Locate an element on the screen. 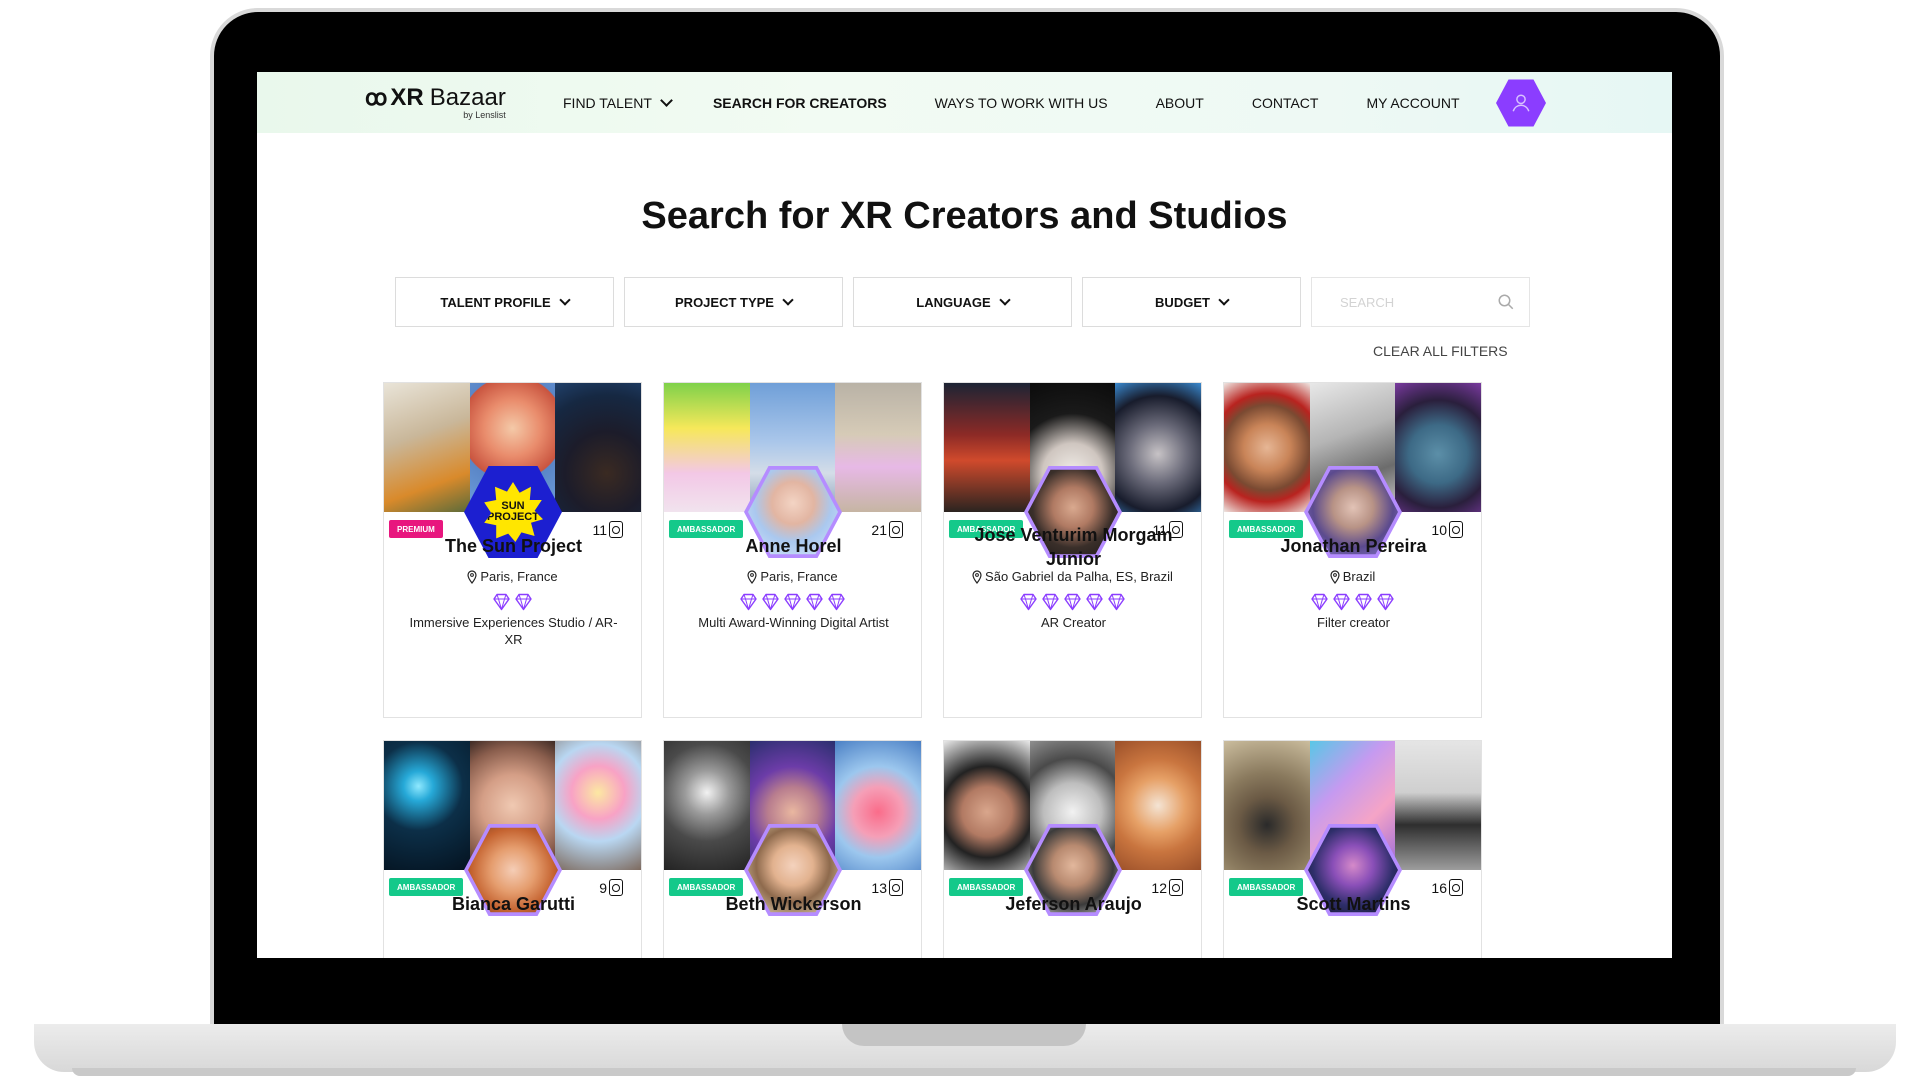 The height and width of the screenshot is (1080, 1920). nav-contact-label: CONTACT is located at coordinates (1285, 102).